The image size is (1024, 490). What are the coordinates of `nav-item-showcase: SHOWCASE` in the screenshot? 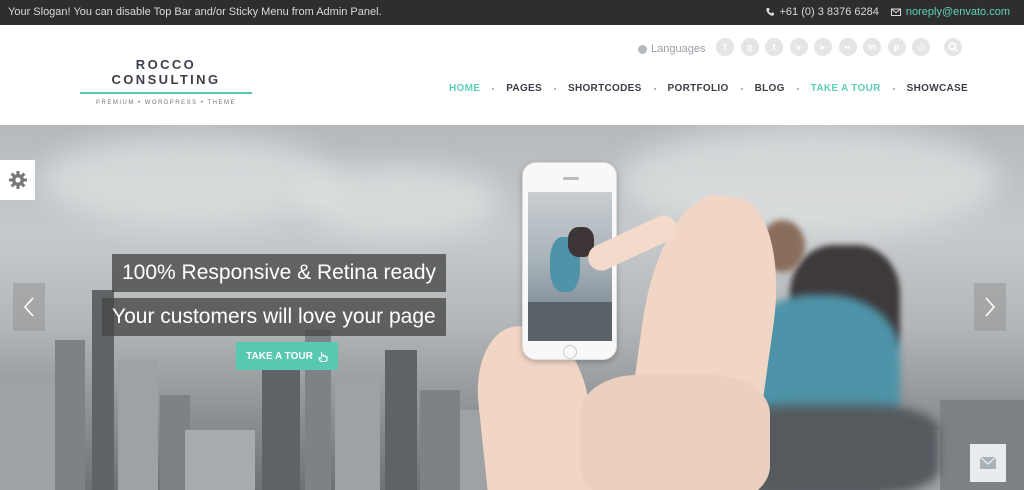 It's located at (937, 88).